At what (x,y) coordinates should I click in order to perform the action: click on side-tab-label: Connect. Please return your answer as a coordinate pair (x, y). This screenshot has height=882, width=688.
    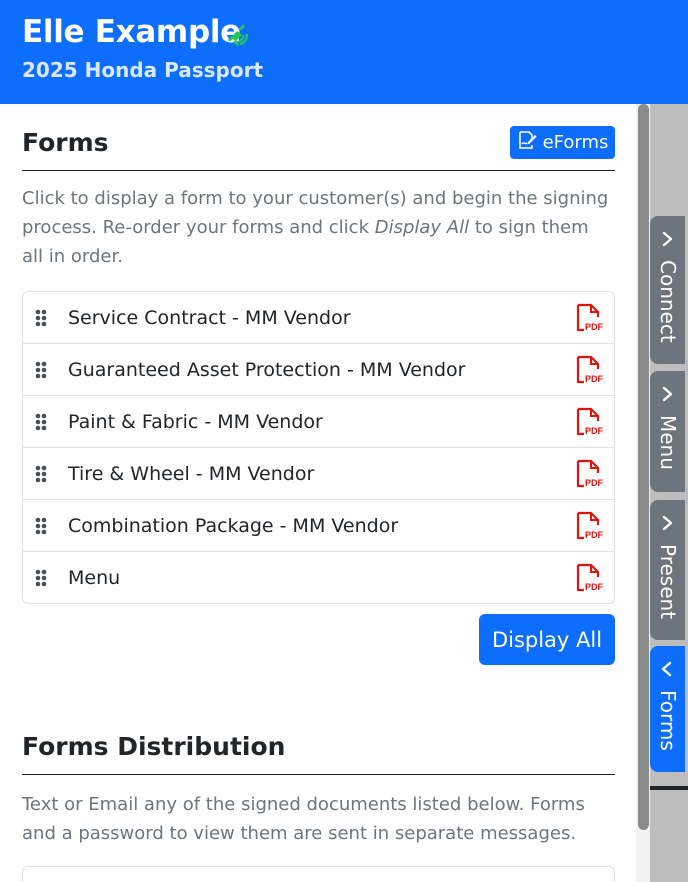
    Looking at the image, I should click on (668, 301).